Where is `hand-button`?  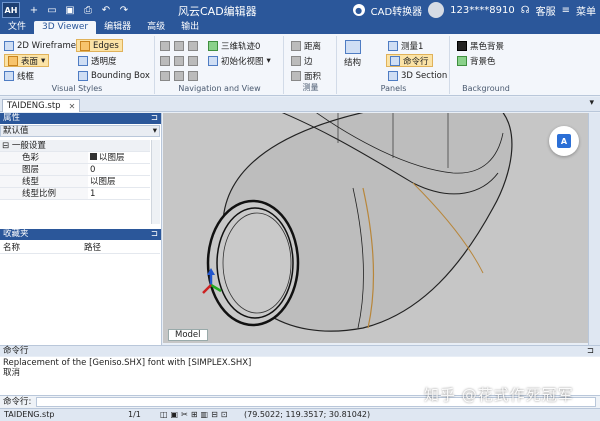 hand-button is located at coordinates (193, 75).